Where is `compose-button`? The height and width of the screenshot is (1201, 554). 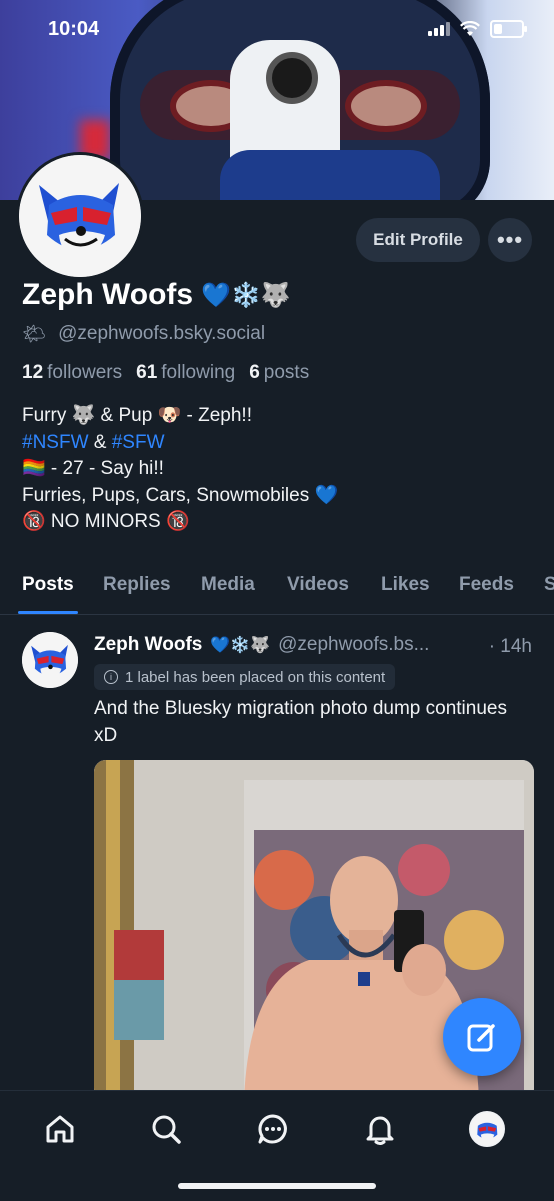 compose-button is located at coordinates (482, 1037).